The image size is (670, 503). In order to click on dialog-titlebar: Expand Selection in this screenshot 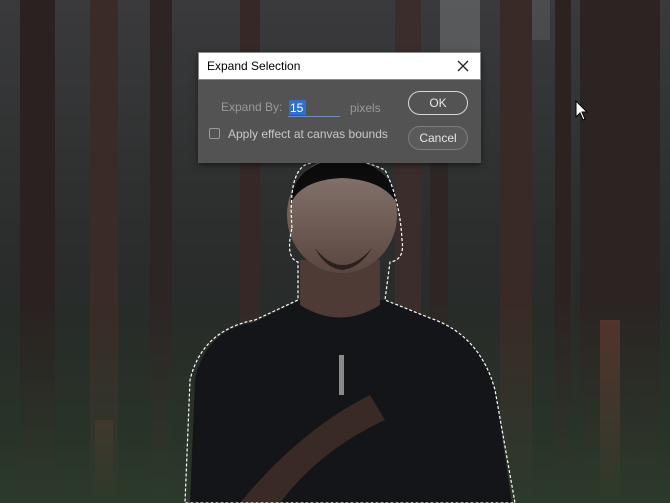, I will do `click(339, 66)`.